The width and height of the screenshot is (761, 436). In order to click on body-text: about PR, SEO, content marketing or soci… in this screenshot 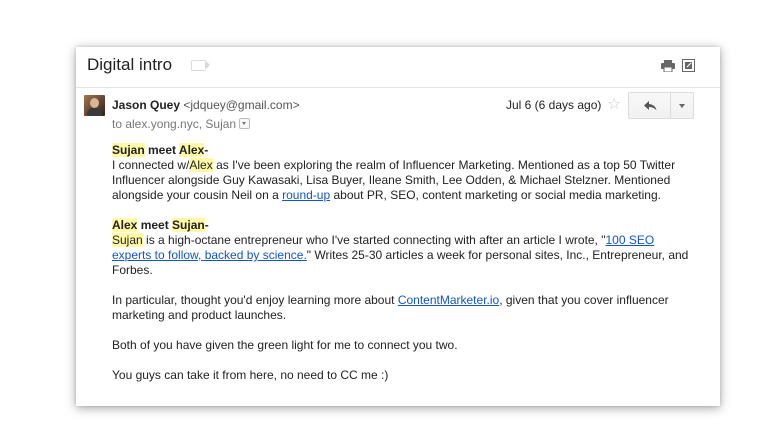, I will do `click(495, 195)`.